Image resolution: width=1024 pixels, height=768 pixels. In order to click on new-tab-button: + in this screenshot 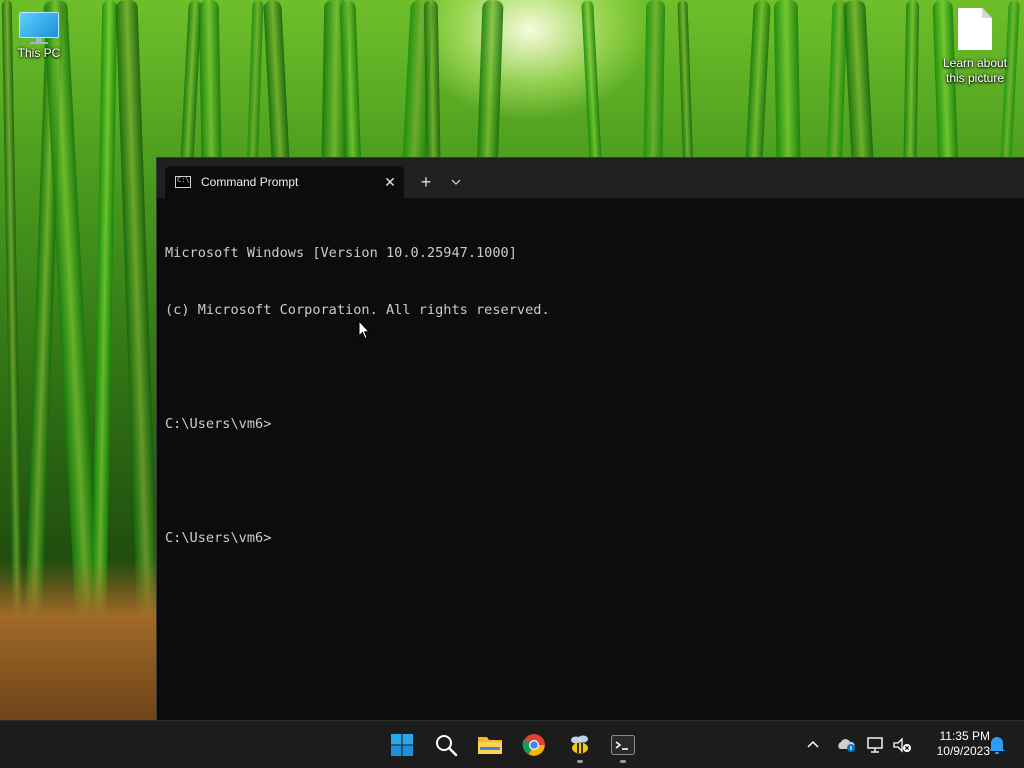, I will do `click(426, 182)`.